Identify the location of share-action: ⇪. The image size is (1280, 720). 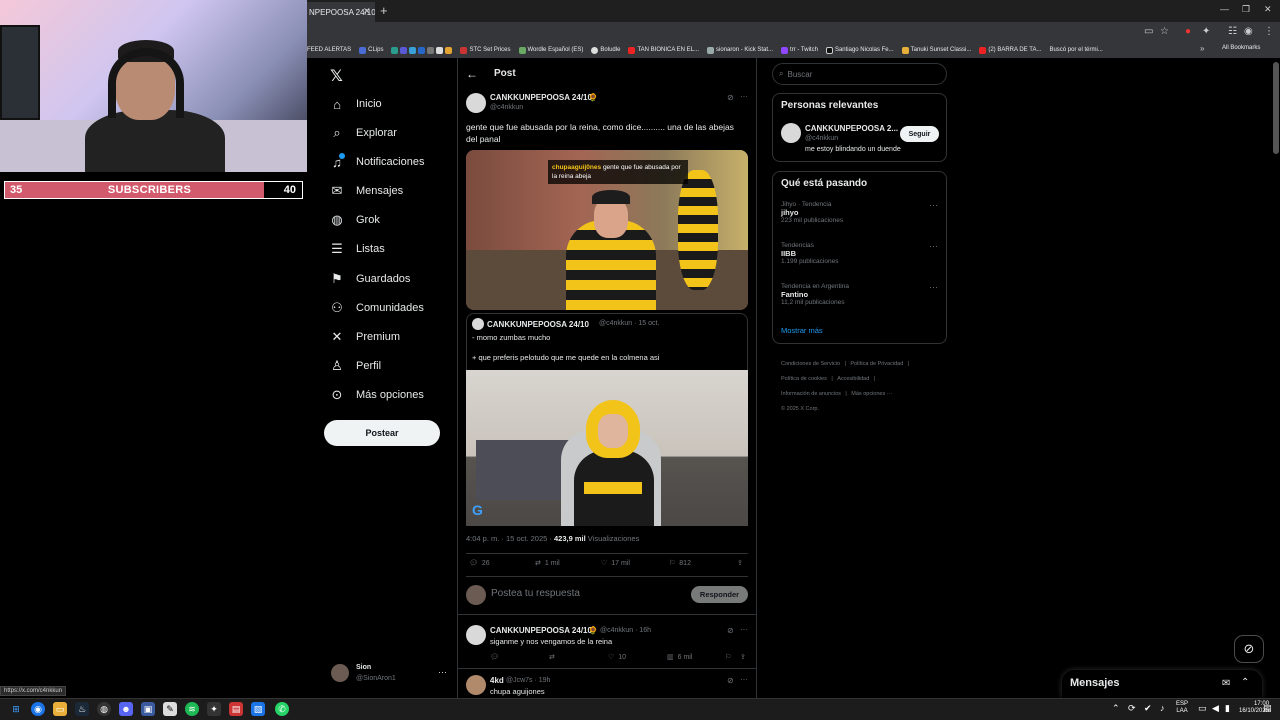
(740, 563).